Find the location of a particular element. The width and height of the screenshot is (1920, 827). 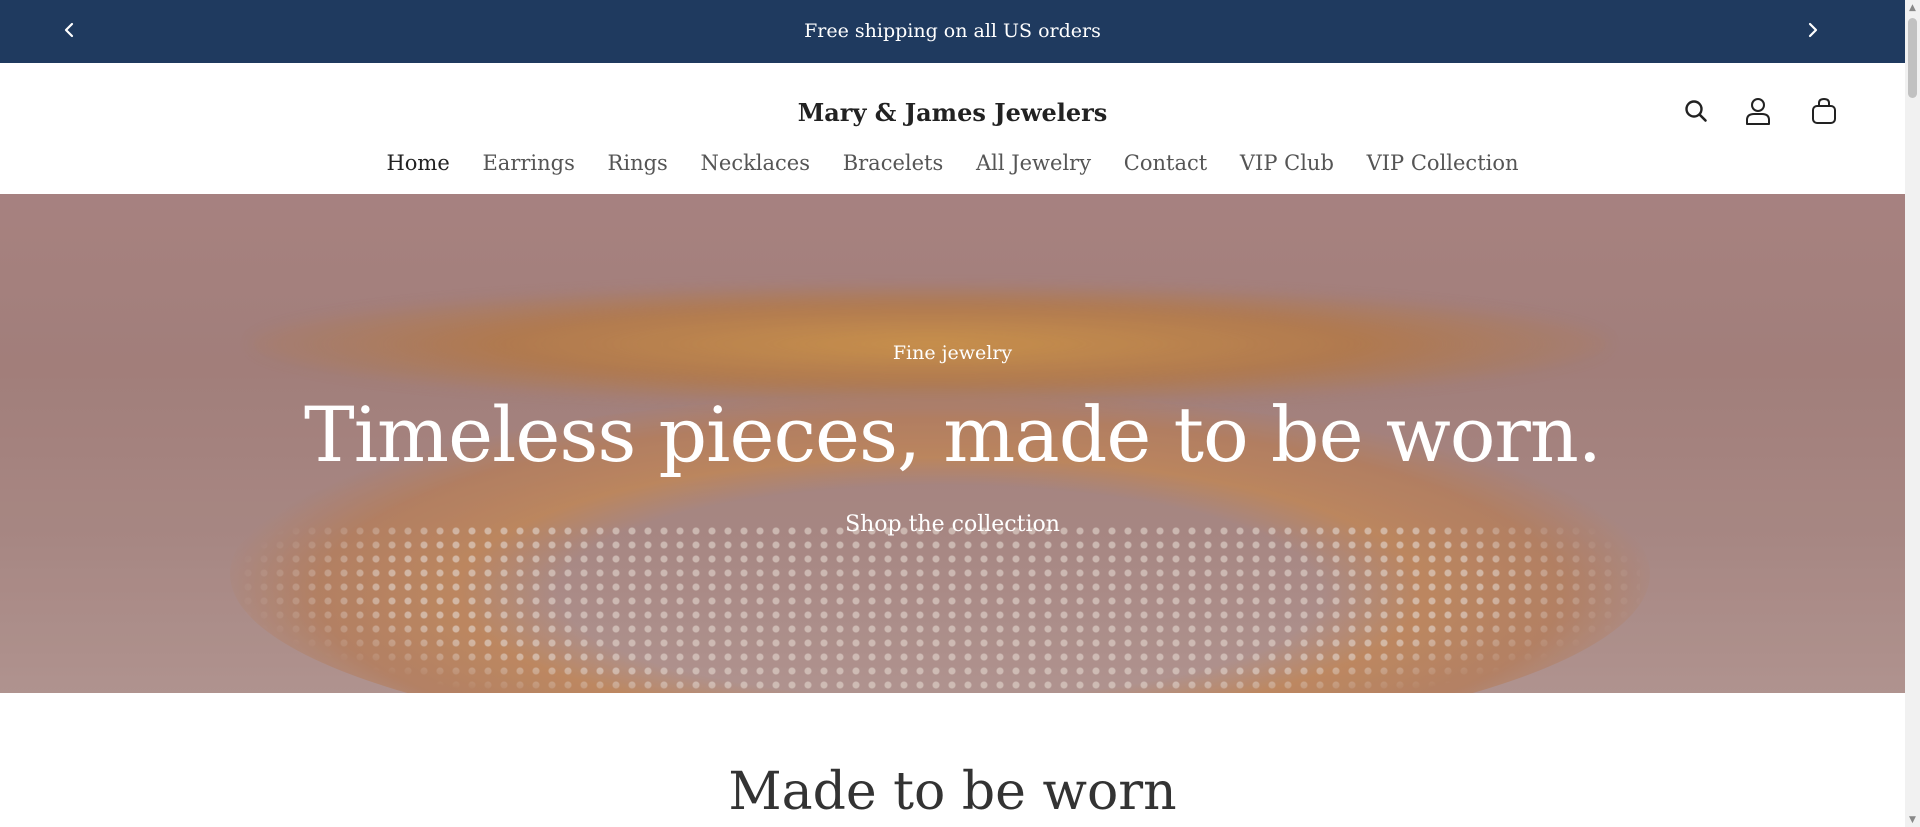

nav-item-earrings: Earrings is located at coordinates (528, 163).